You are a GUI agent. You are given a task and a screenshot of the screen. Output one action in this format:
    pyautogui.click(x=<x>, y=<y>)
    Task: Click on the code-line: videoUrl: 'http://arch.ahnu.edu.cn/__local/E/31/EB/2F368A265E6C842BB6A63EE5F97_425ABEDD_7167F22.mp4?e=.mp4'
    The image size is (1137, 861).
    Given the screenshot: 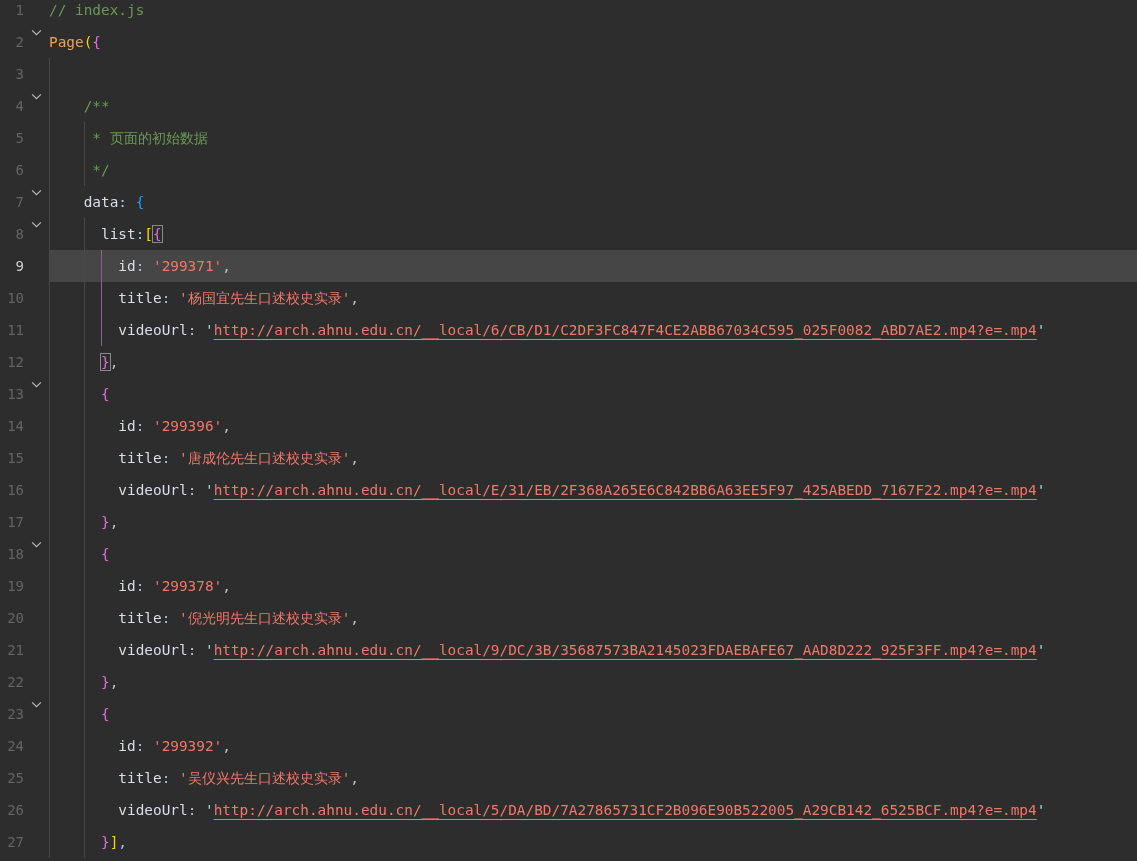 What is the action you would take?
    pyautogui.click(x=581, y=490)
    